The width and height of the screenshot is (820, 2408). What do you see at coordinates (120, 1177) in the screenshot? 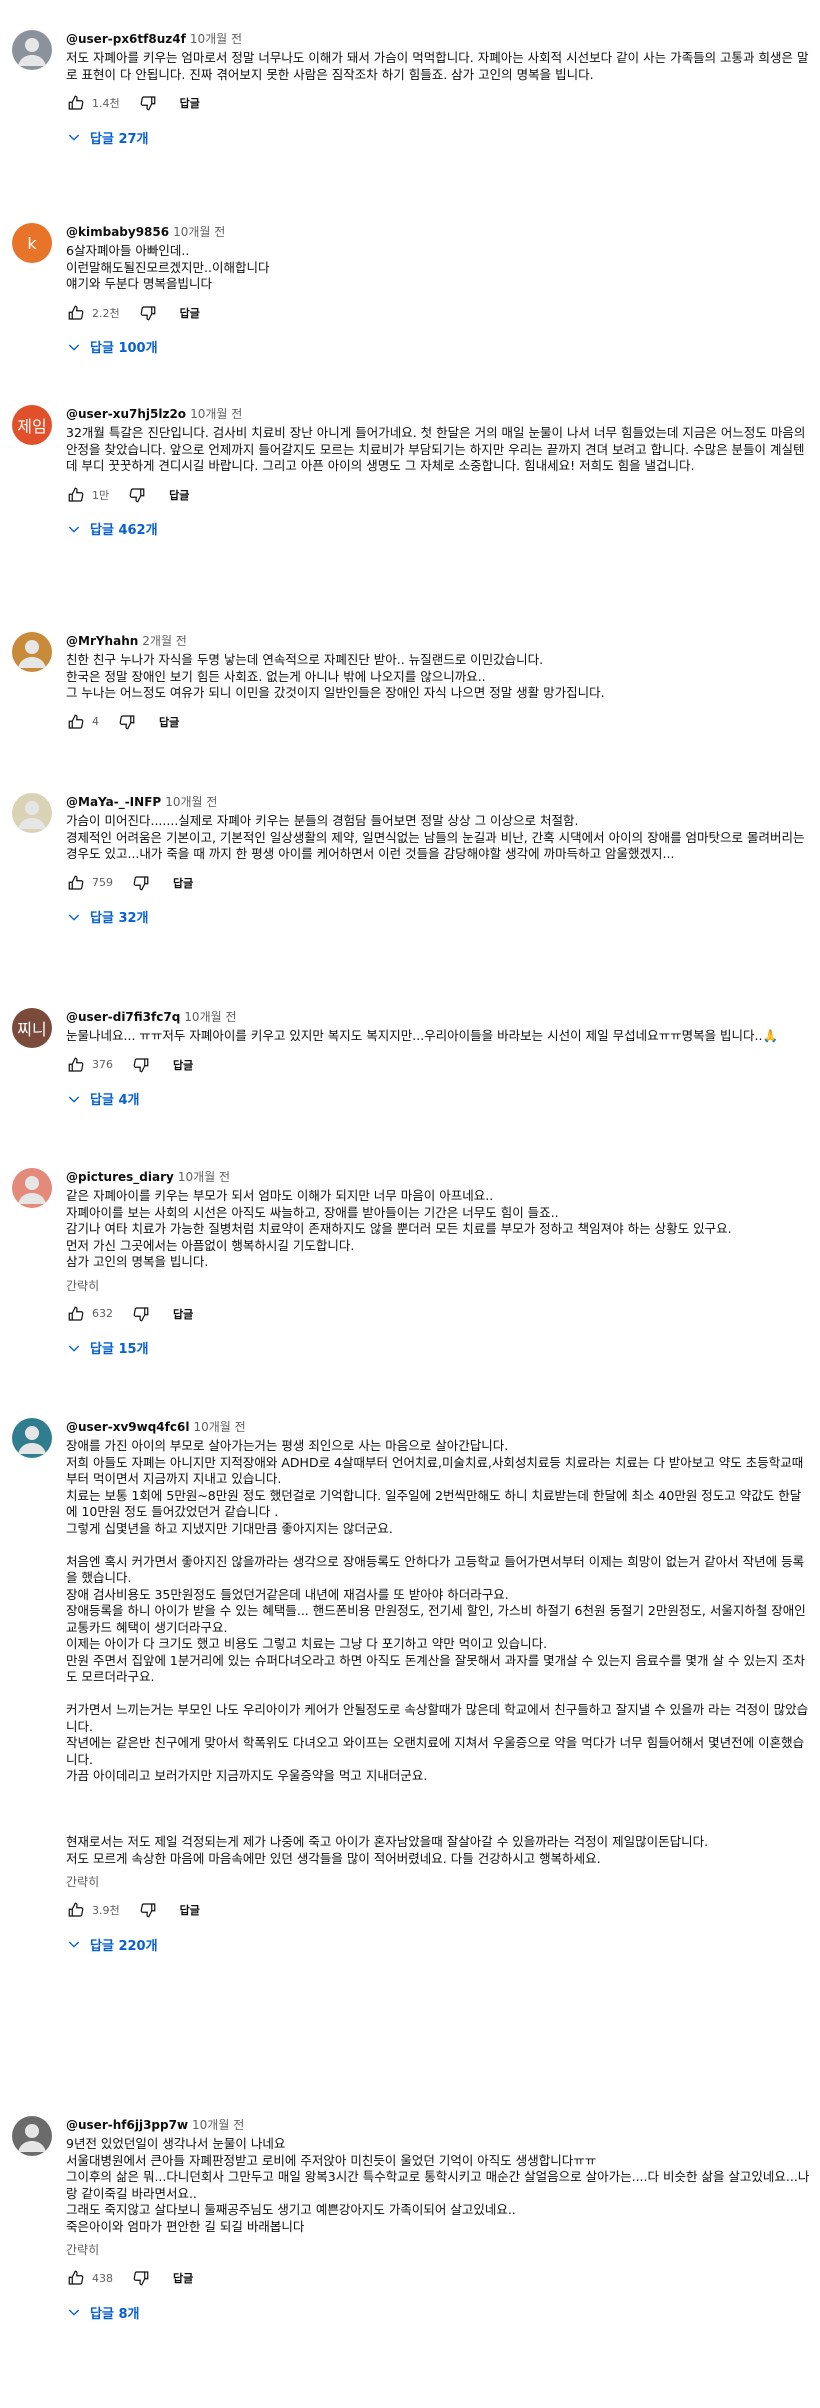
I see `comment-author: @pictures_diary` at bounding box center [120, 1177].